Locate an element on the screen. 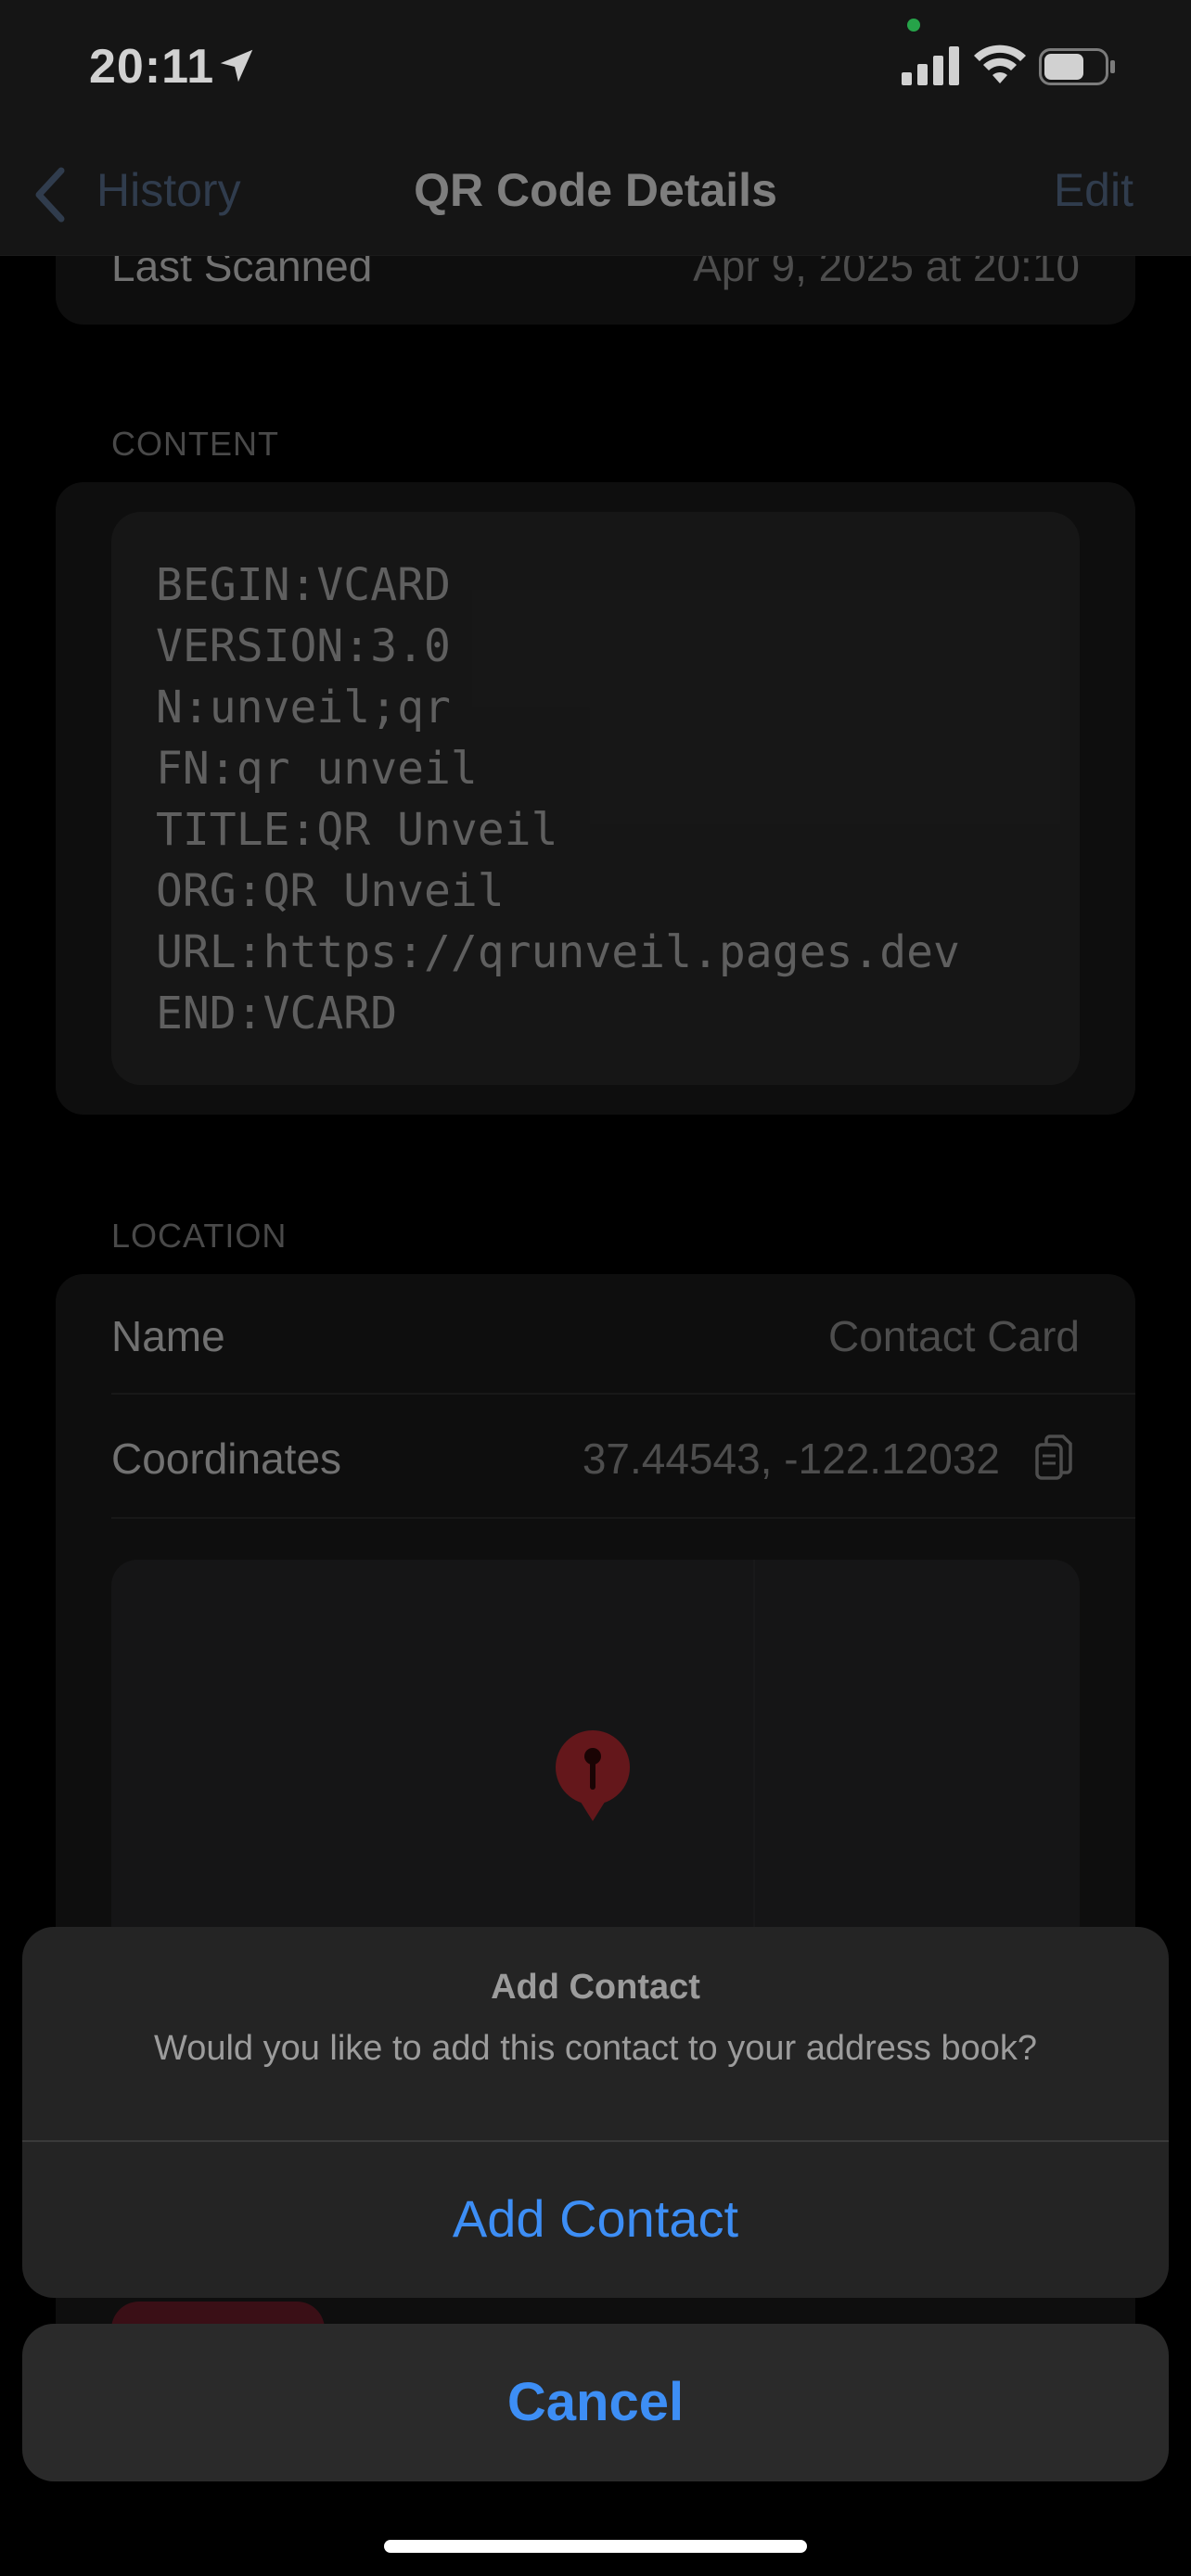  home-indicator is located at coordinates (595, 2546).